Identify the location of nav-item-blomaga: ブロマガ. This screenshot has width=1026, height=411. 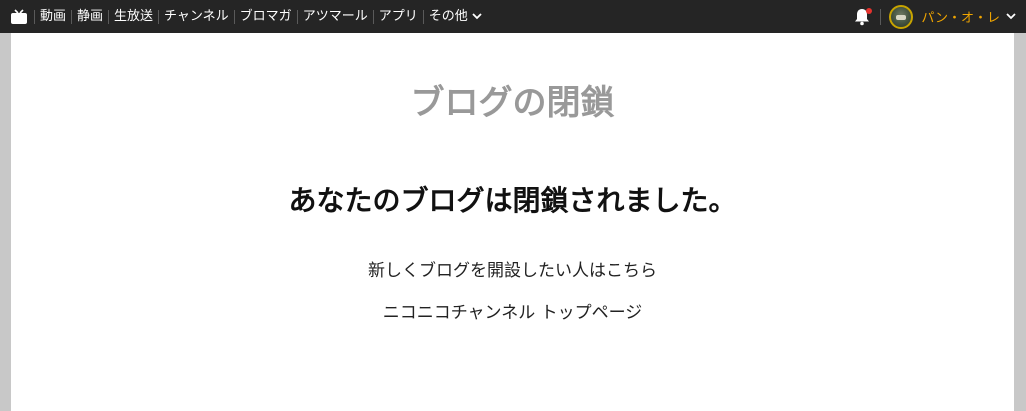
(265, 16).